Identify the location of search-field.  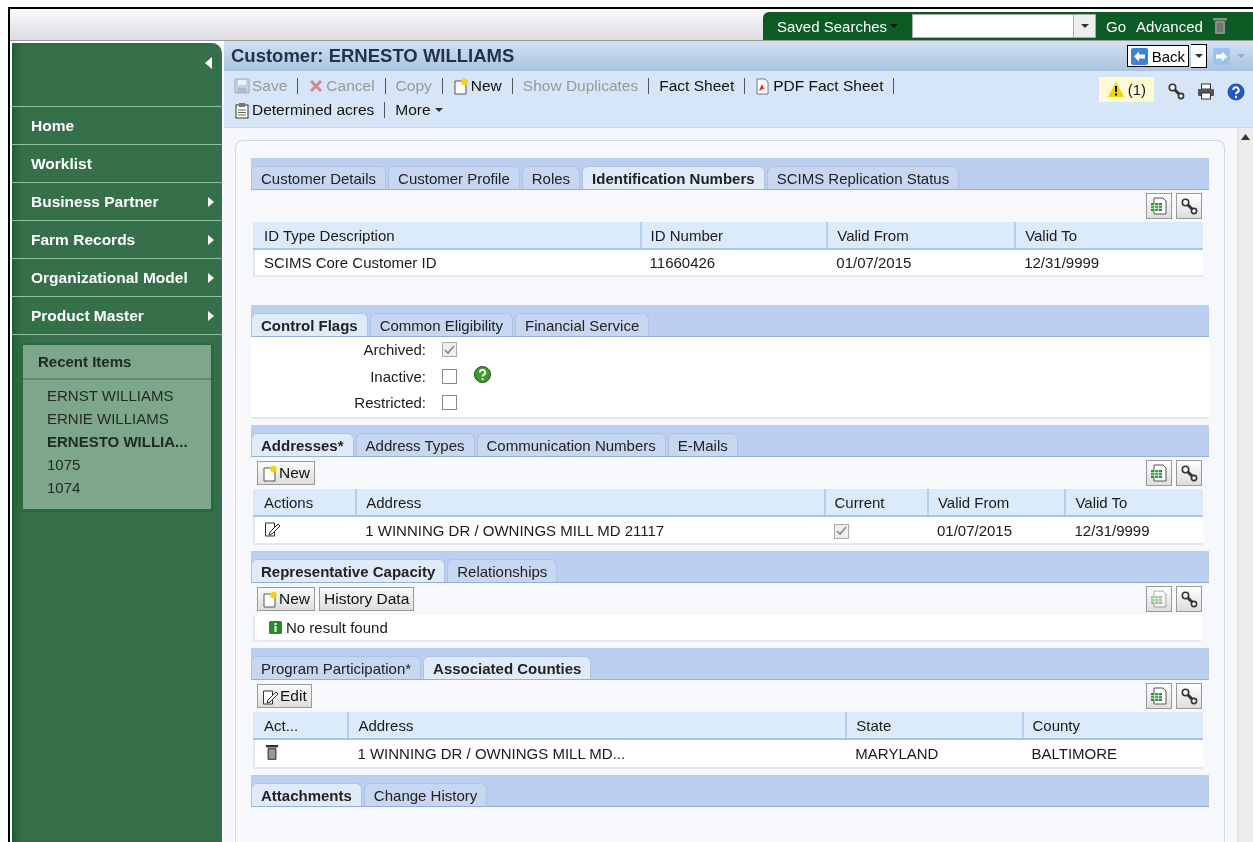
(993, 26).